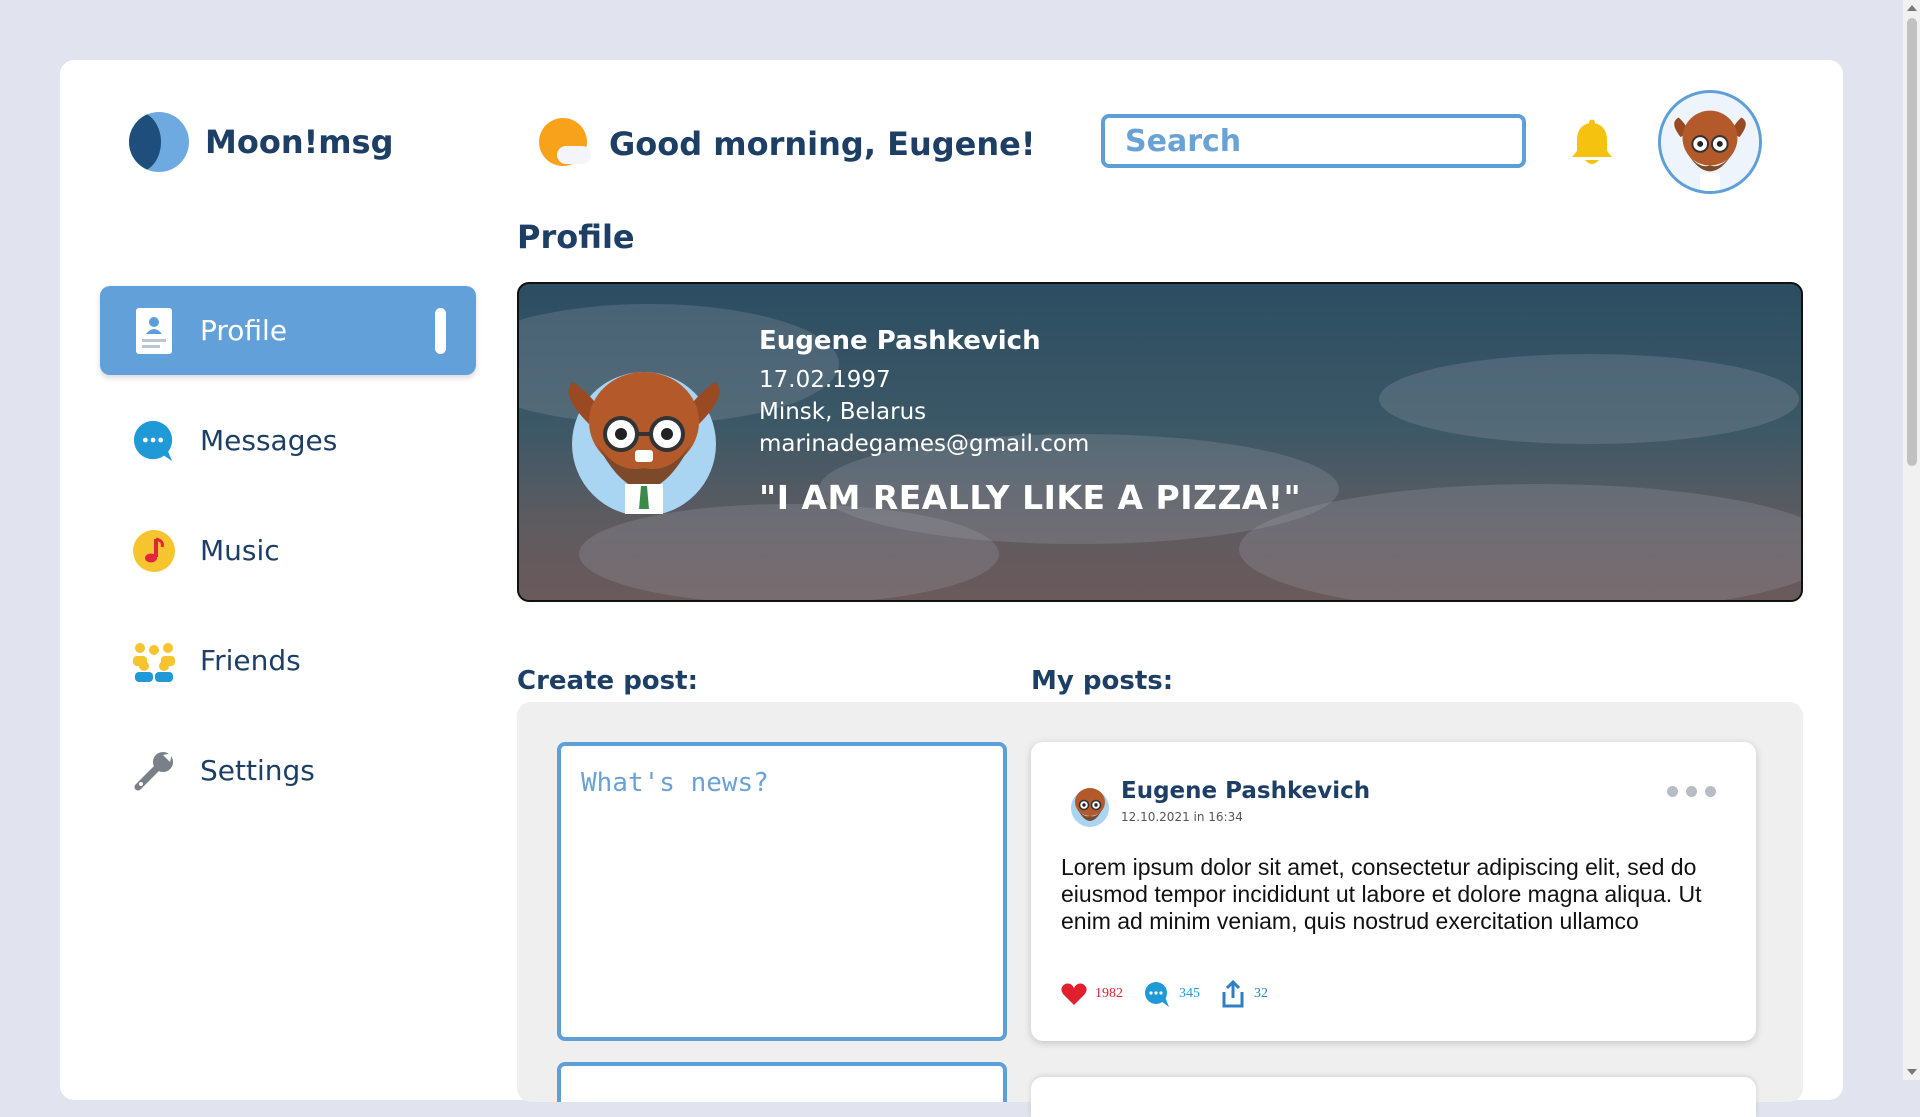 This screenshot has height=1117, width=1920. What do you see at coordinates (565, 144) in the screenshot?
I see `sun-cloud-icon` at bounding box center [565, 144].